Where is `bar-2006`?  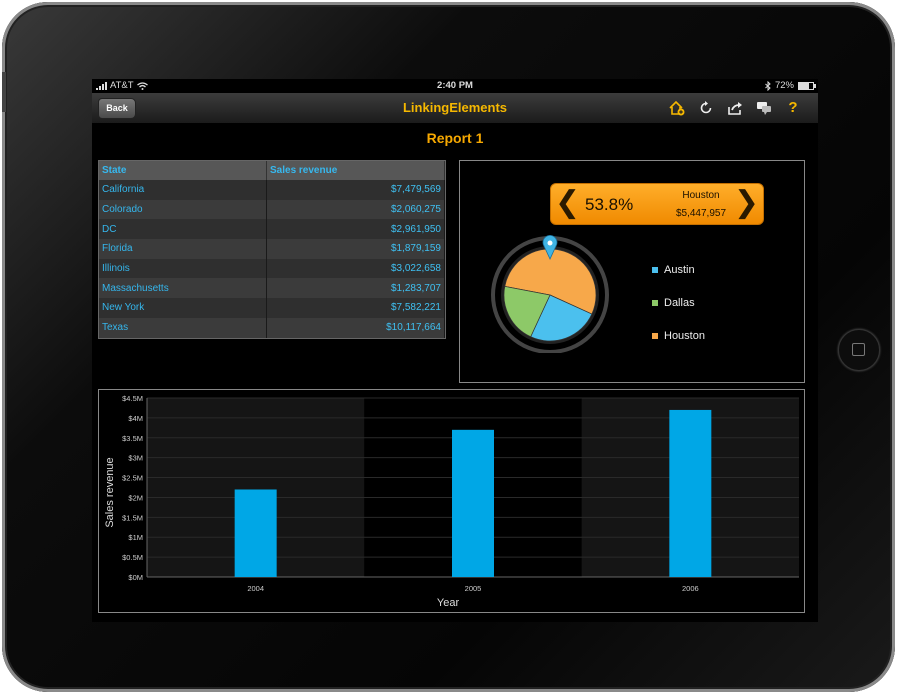 bar-2006 is located at coordinates (690, 493).